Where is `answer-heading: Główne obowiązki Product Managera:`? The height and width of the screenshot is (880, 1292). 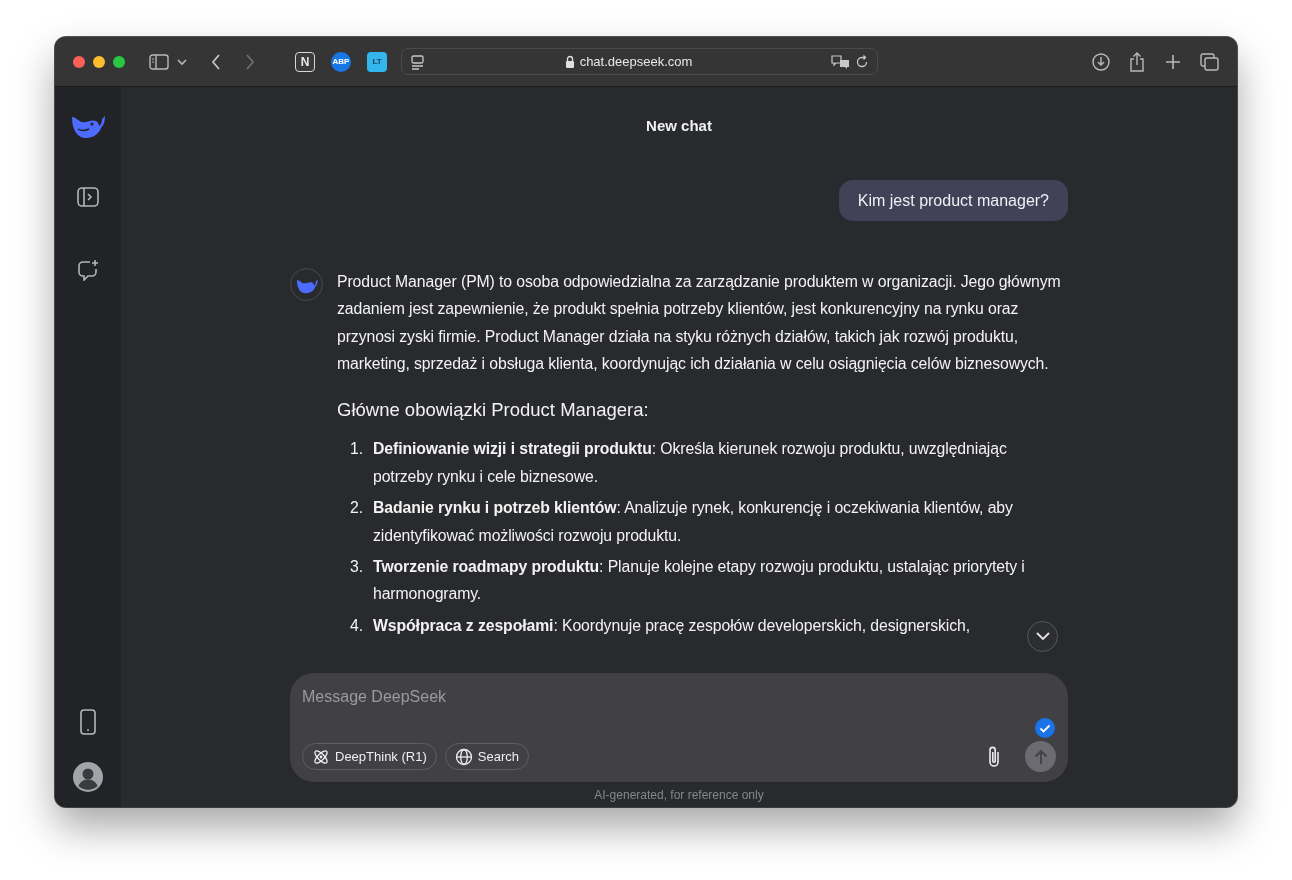
answer-heading: Główne obowiązki Product Managera: is located at coordinates (493, 409).